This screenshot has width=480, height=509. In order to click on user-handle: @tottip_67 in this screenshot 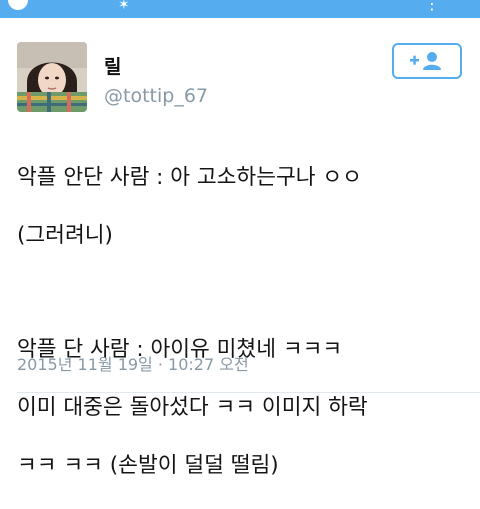, I will do `click(156, 96)`.